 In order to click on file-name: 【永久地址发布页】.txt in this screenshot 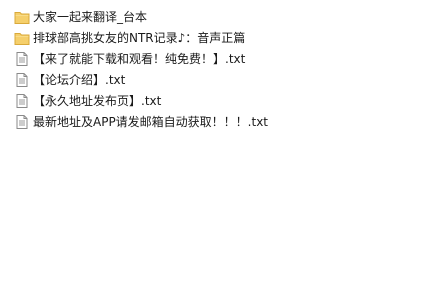, I will do `click(97, 100)`.